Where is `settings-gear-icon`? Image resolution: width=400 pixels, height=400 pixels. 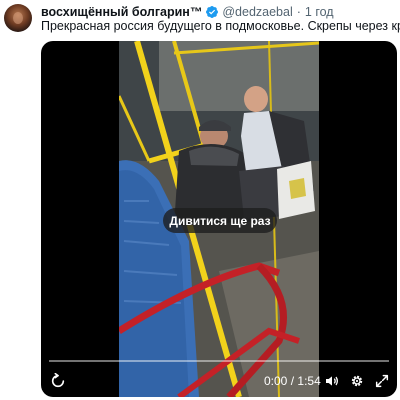
settings-gear-icon is located at coordinates (357, 381).